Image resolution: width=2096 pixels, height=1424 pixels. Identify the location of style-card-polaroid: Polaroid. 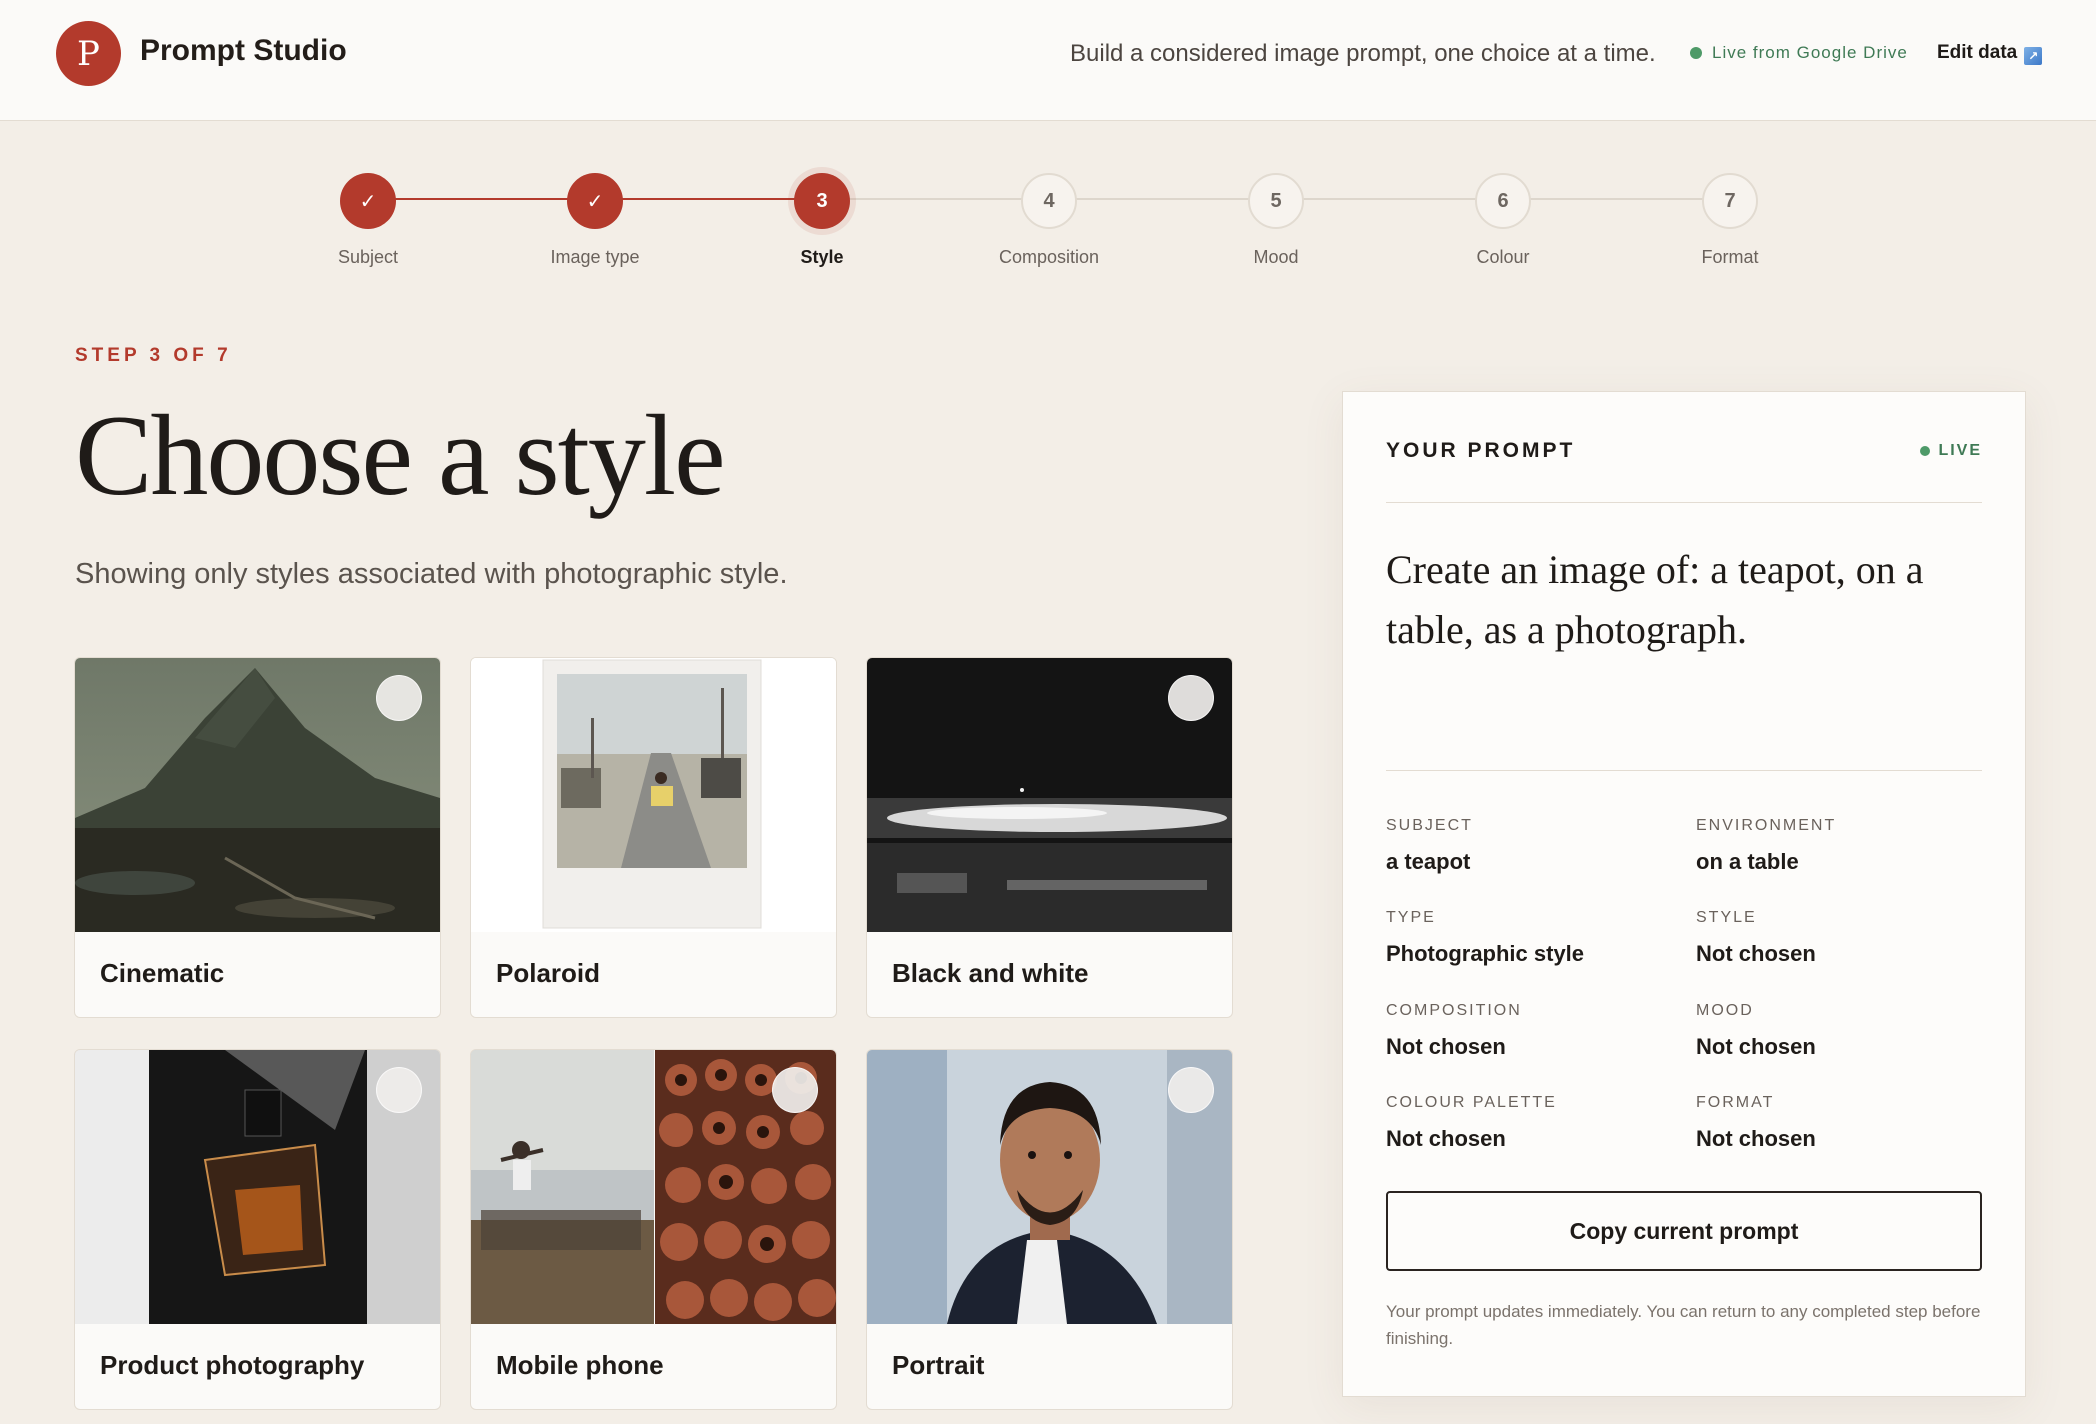
(653, 837).